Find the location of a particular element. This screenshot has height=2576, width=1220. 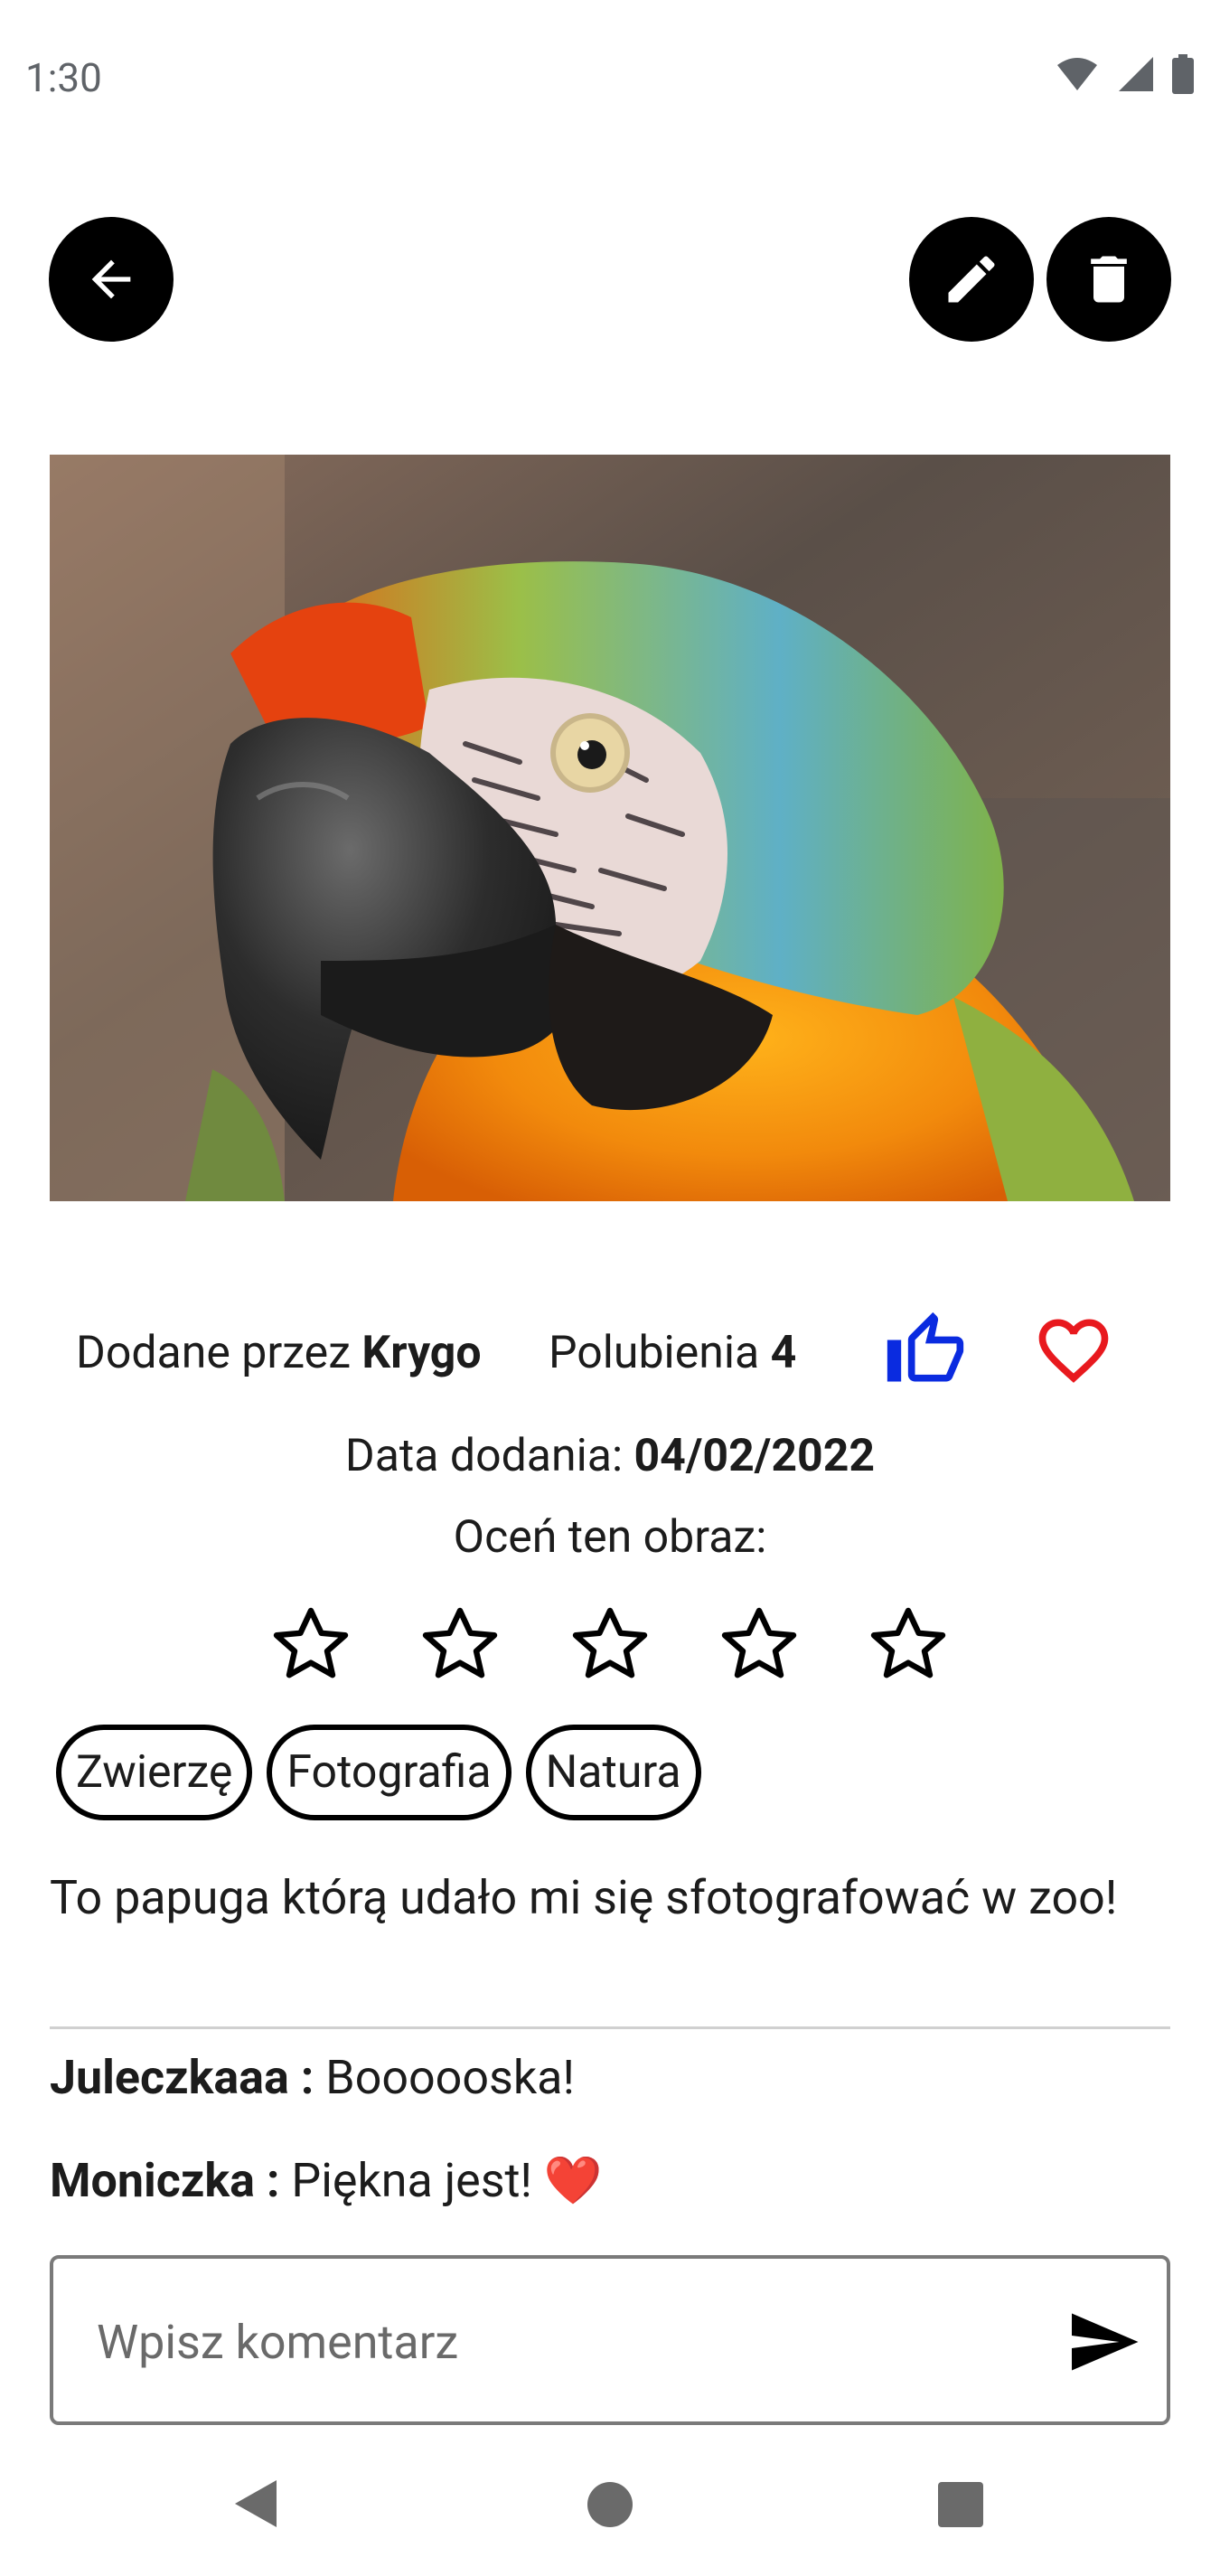

back-button is located at coordinates (111, 279).